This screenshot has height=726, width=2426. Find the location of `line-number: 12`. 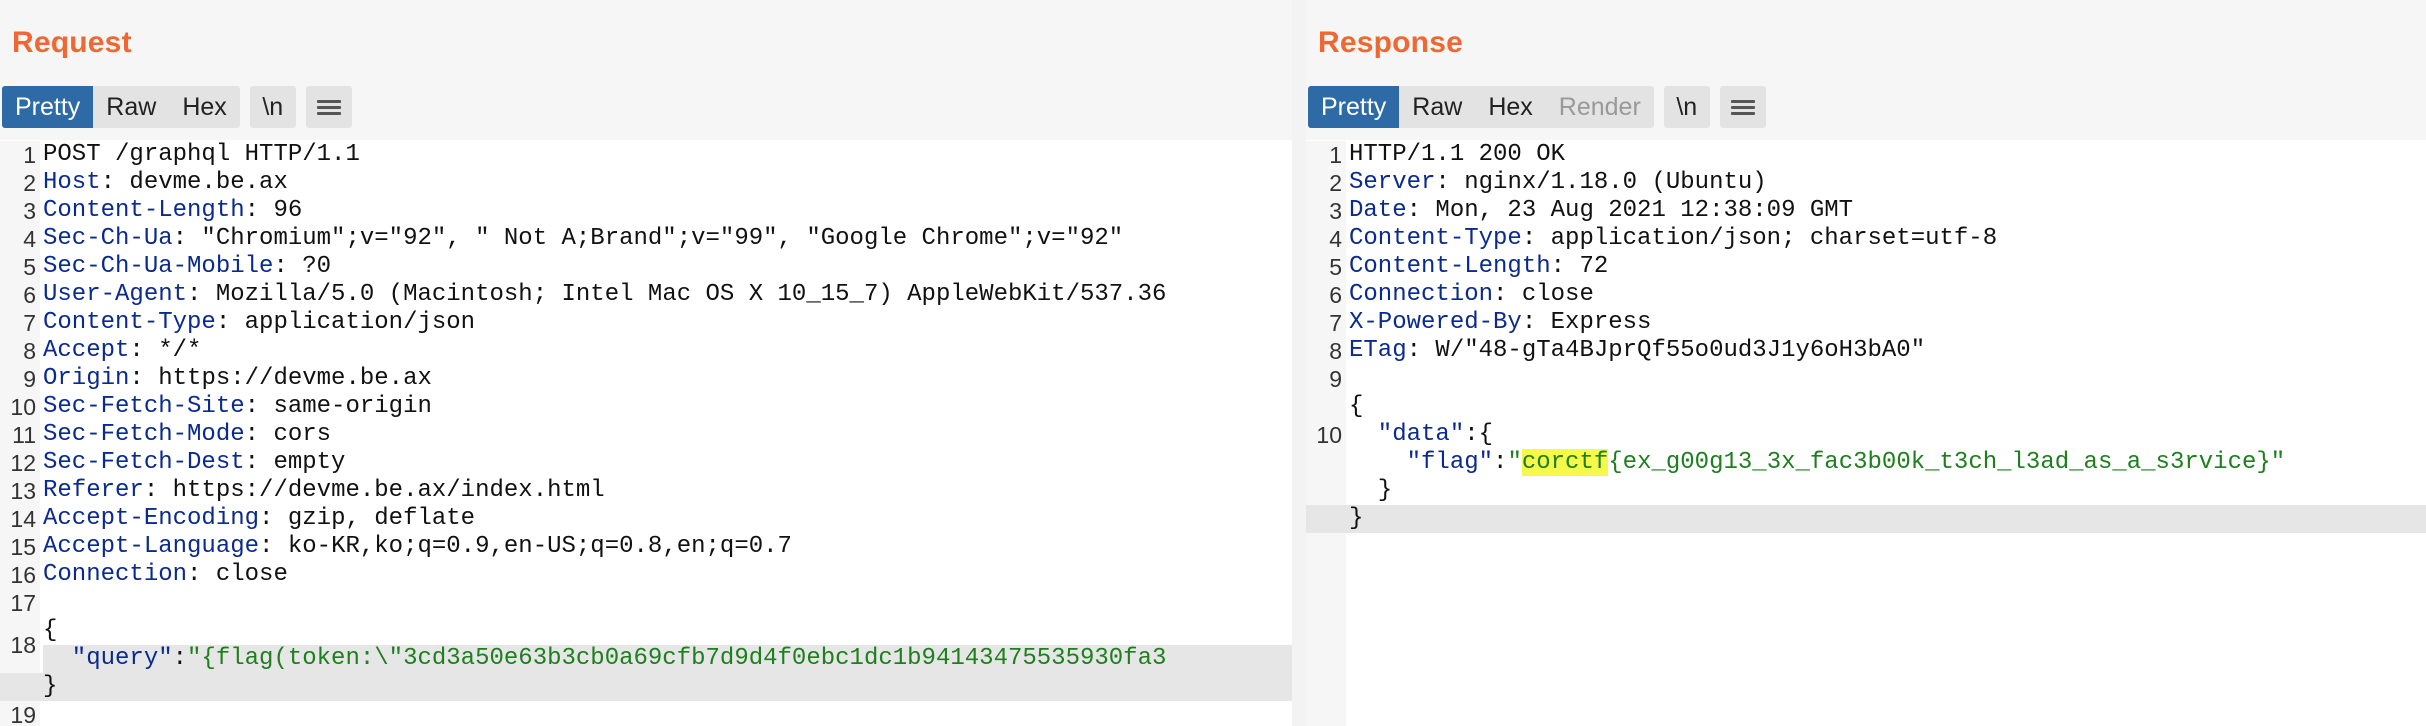

line-number: 12 is located at coordinates (23, 463).